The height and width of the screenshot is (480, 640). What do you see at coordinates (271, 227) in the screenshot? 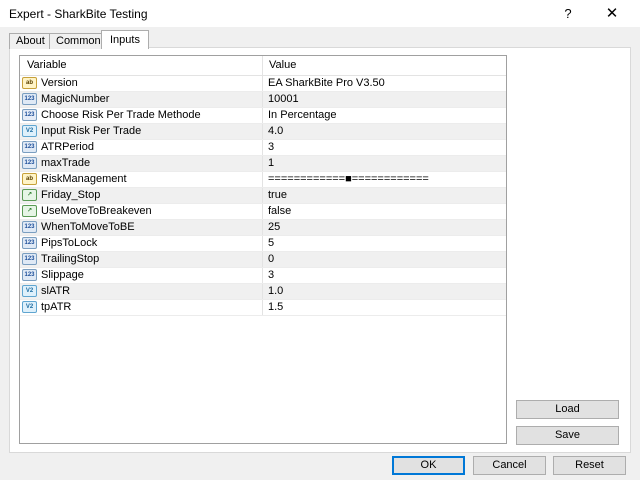
I see `variable-value: 25` at bounding box center [271, 227].